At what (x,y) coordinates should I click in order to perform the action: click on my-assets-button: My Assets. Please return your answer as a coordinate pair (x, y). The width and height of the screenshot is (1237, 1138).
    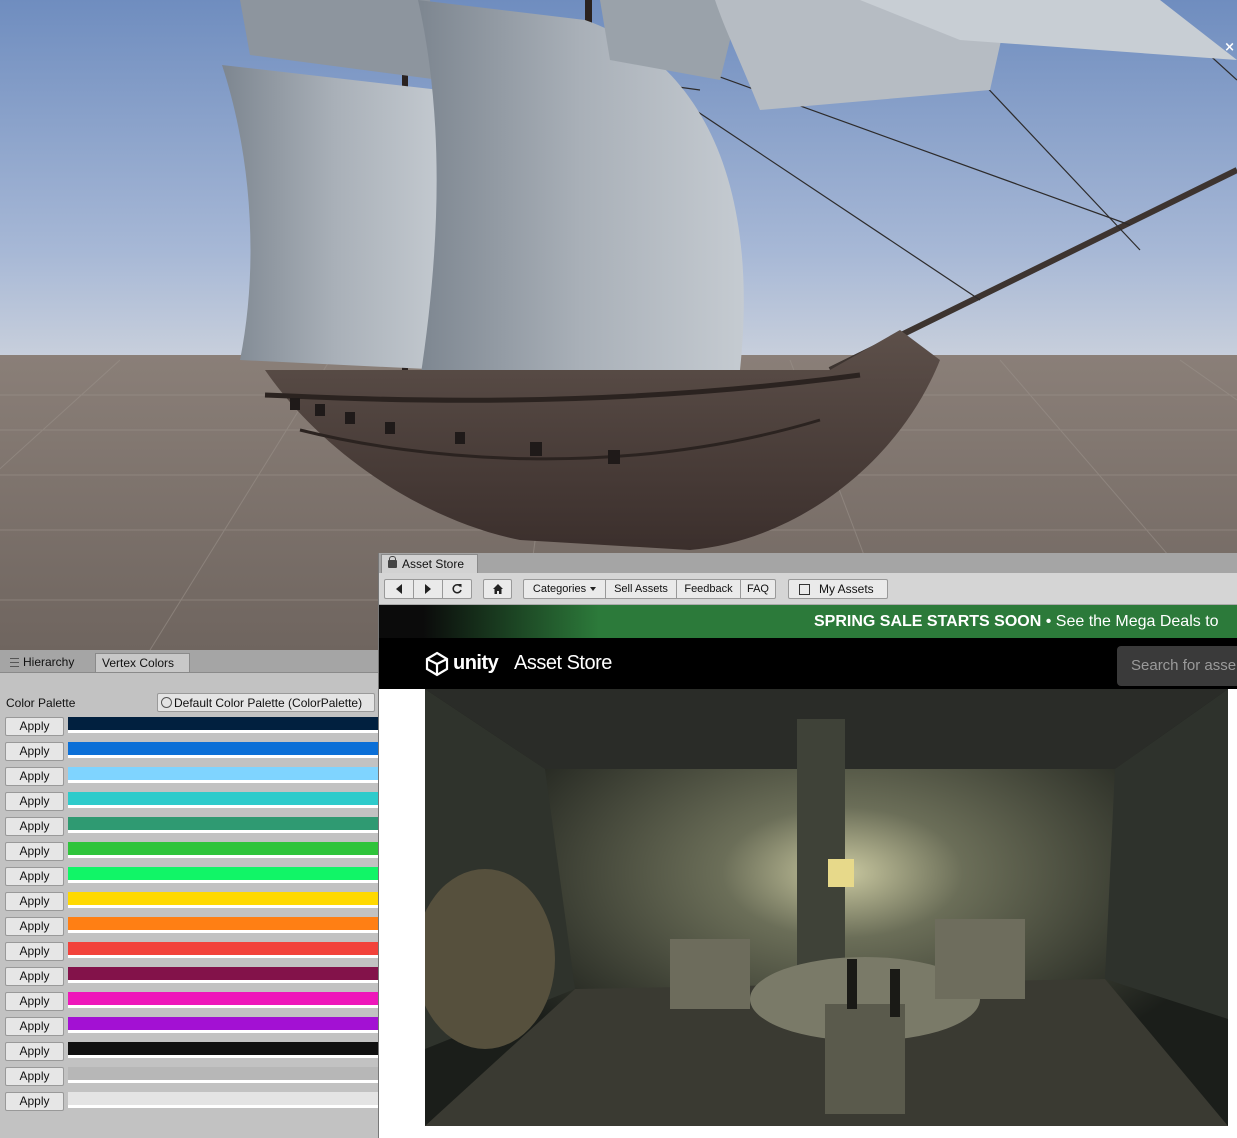
    Looking at the image, I should click on (838, 589).